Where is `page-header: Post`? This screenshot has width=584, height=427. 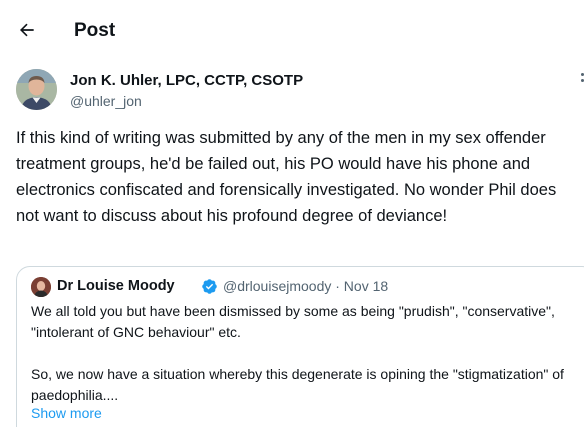 page-header: Post is located at coordinates (292, 30).